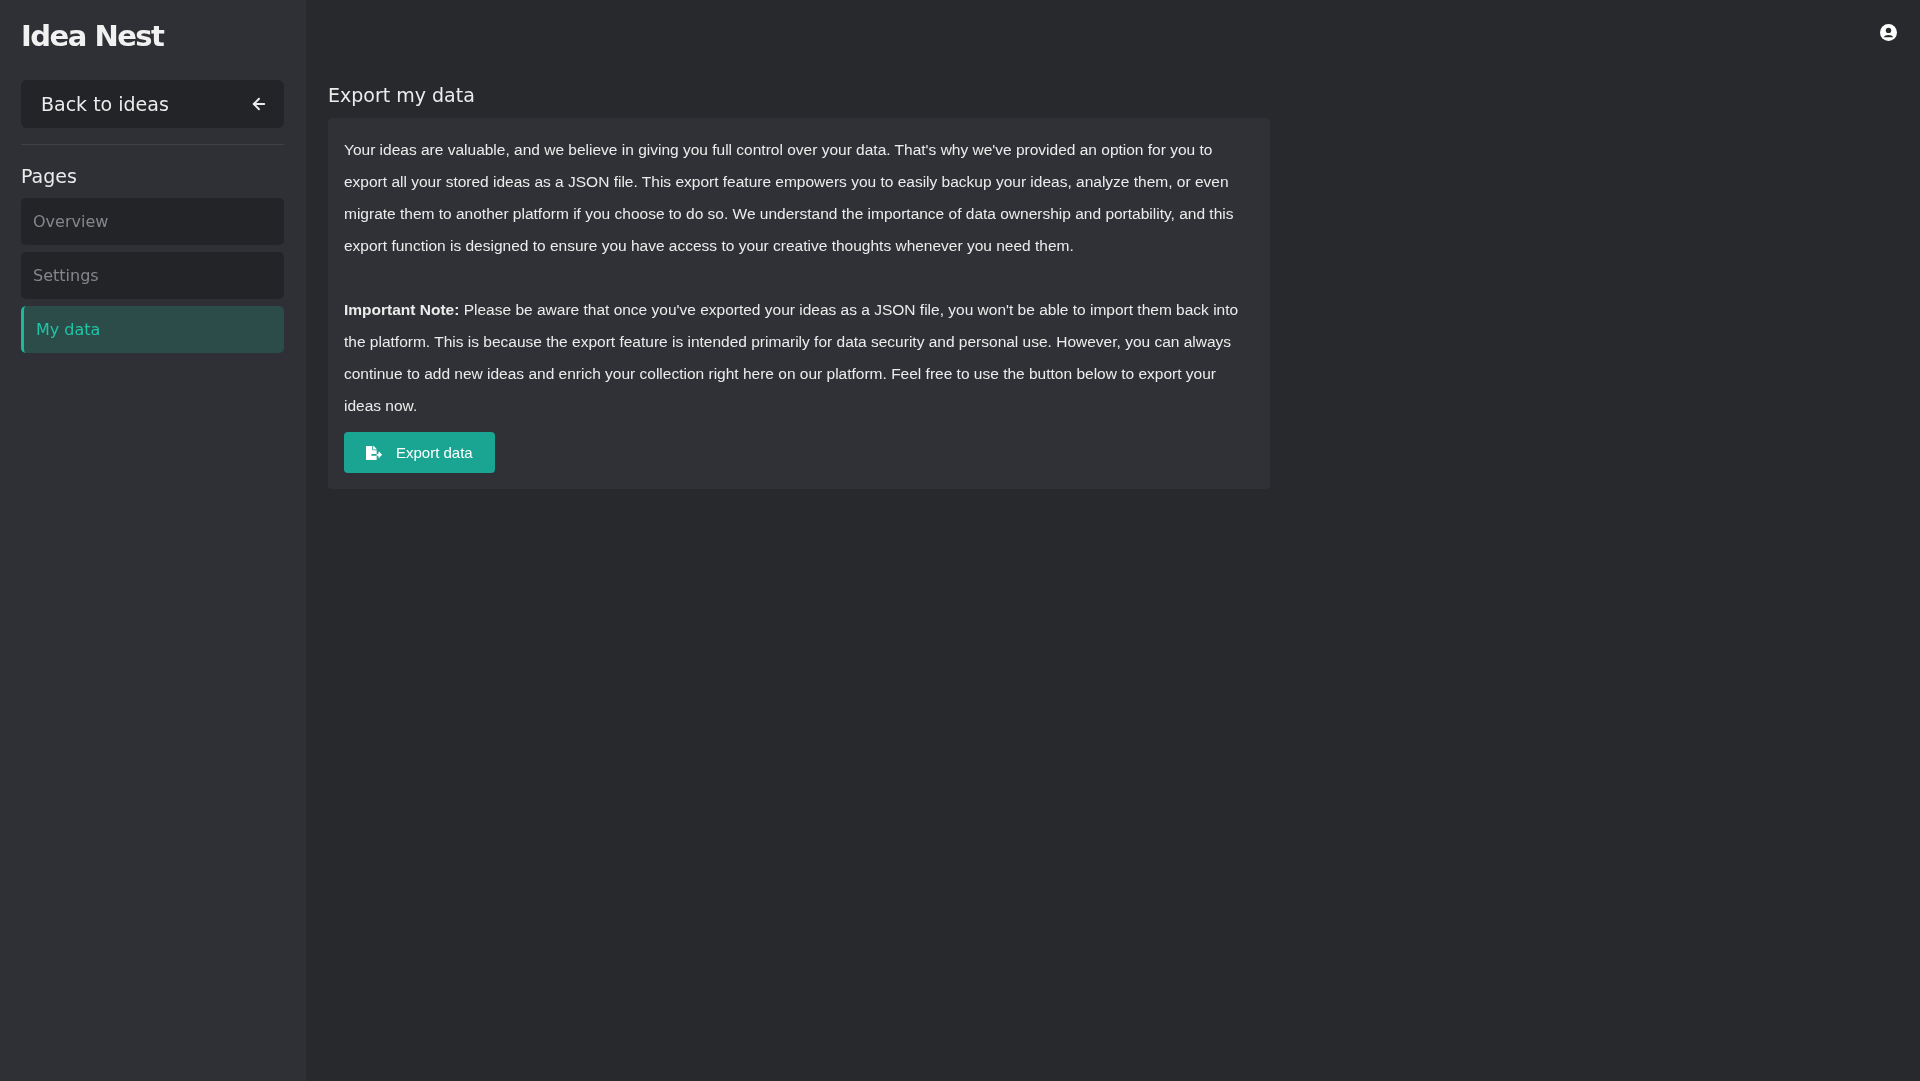  I want to click on paragraph: Important Note: Please be aware that once you've exported your ideas as a JSON file, you won't be able to import them back into the platform. This is because the export feature is intended primarily for data security and personal use. However, you can always continue to add new ideas and enrich your collection right here on our platform. Feel free to use the button below to export your ideas now., so click(792, 358).